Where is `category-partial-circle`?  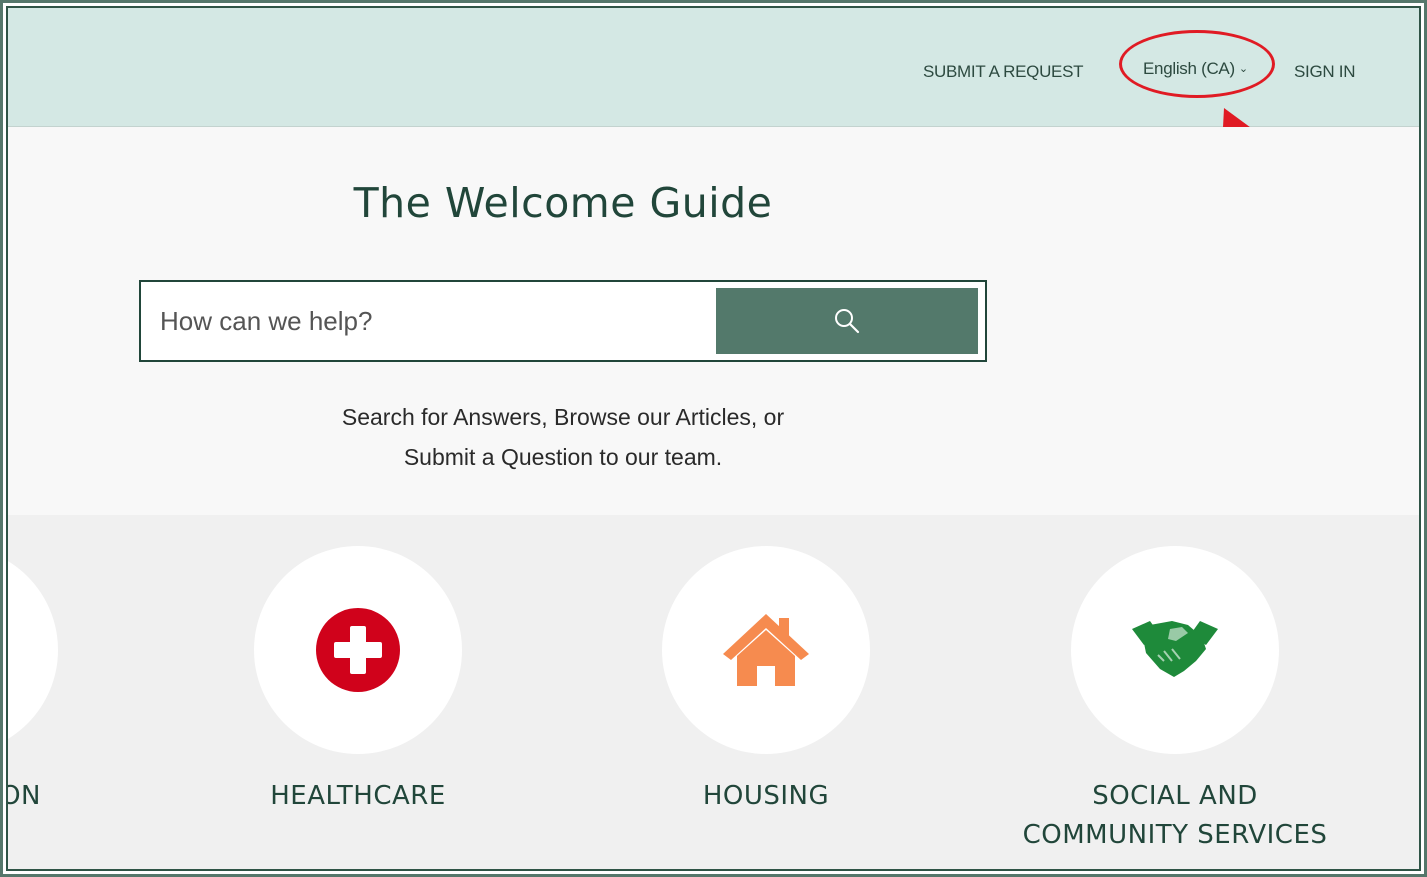 category-partial-circle is located at coordinates (33, 650).